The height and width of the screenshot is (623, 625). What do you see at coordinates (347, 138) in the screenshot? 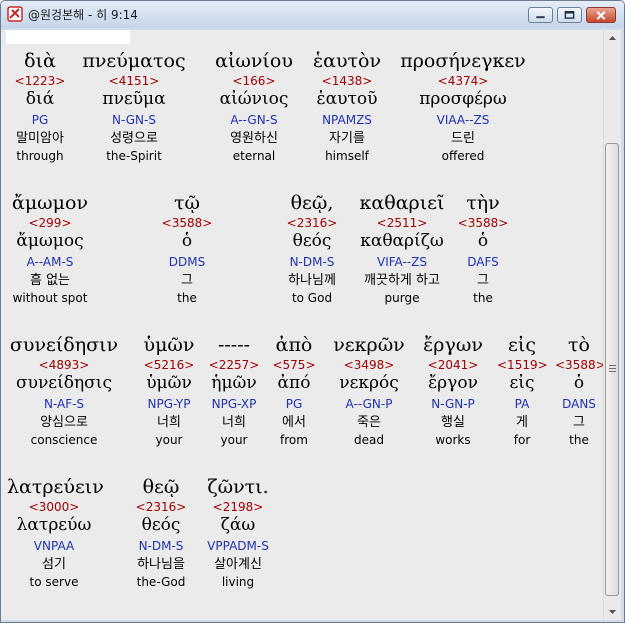
I see `token-korean: 자기를` at bounding box center [347, 138].